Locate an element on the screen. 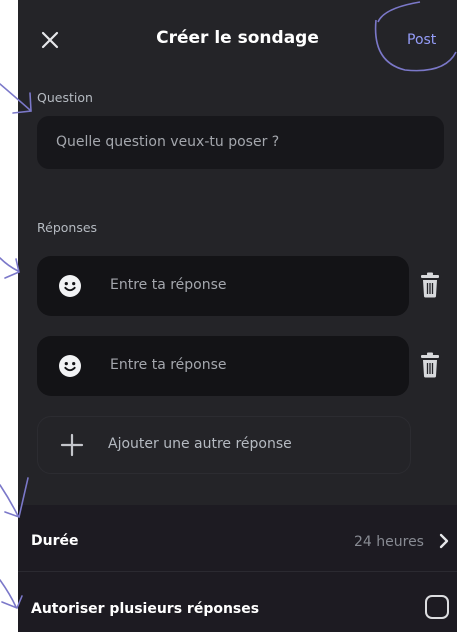  add-answer-label: Ajouter une autre réponse is located at coordinates (200, 444).